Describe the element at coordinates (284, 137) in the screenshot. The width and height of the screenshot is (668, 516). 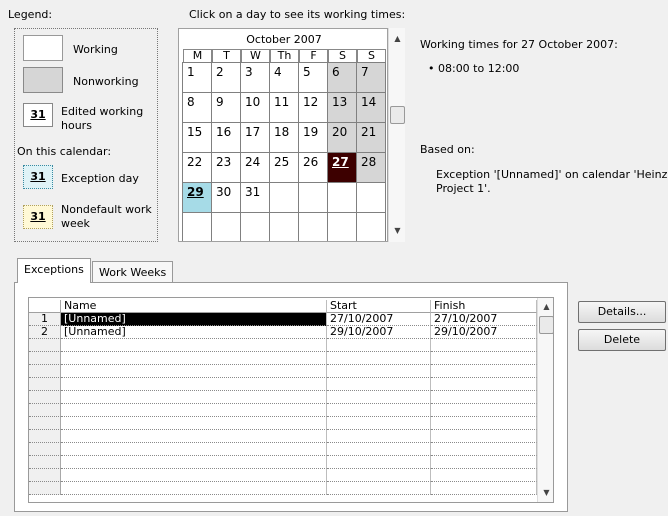
I see `calendar-day: 18` at that location.